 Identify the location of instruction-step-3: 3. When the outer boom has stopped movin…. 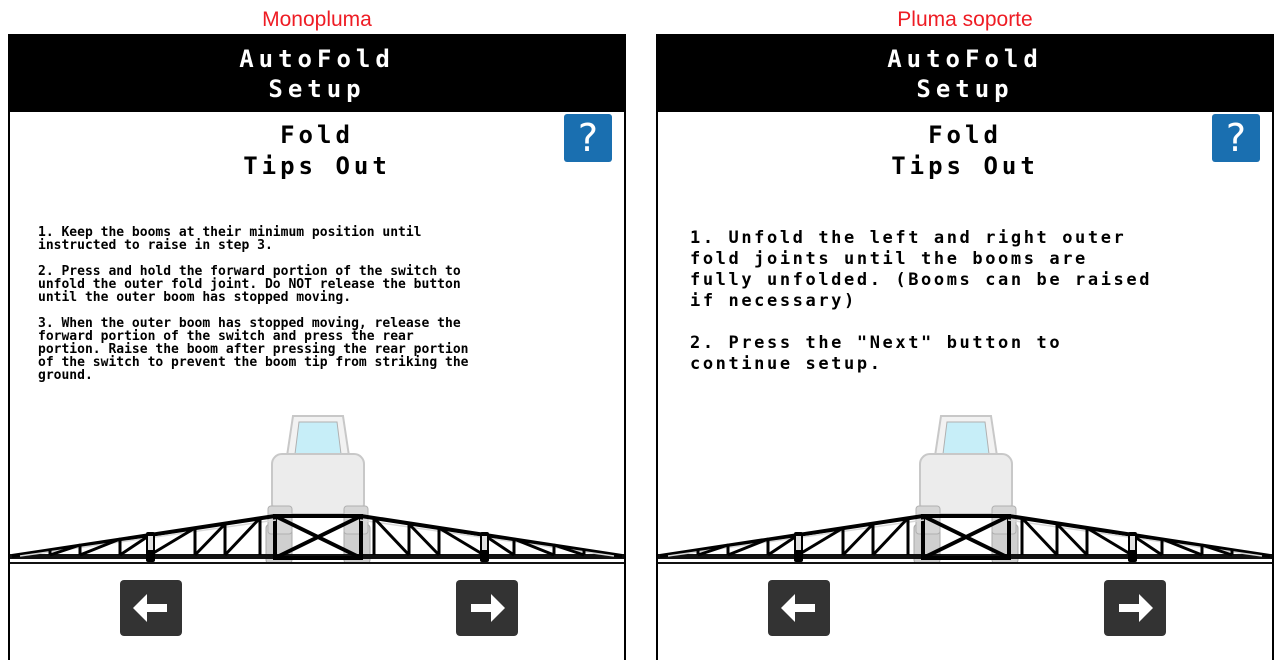
(253, 349).